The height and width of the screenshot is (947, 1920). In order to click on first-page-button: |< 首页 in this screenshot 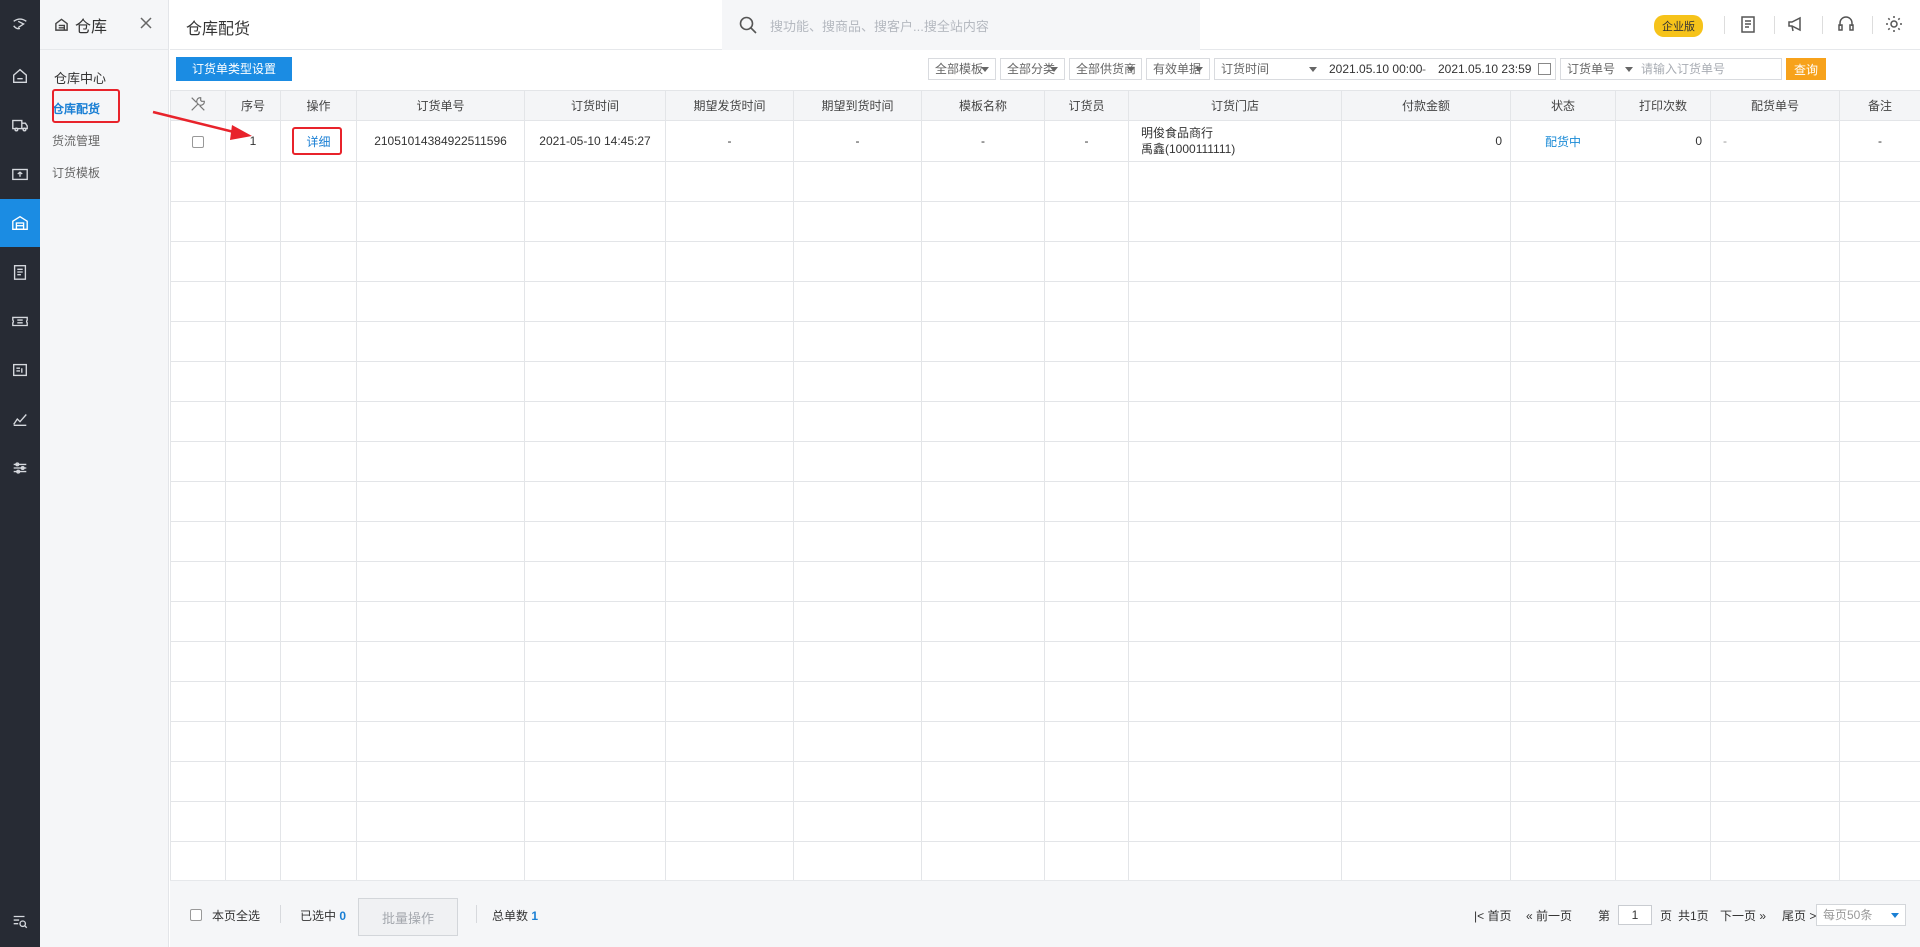, I will do `click(1492, 915)`.